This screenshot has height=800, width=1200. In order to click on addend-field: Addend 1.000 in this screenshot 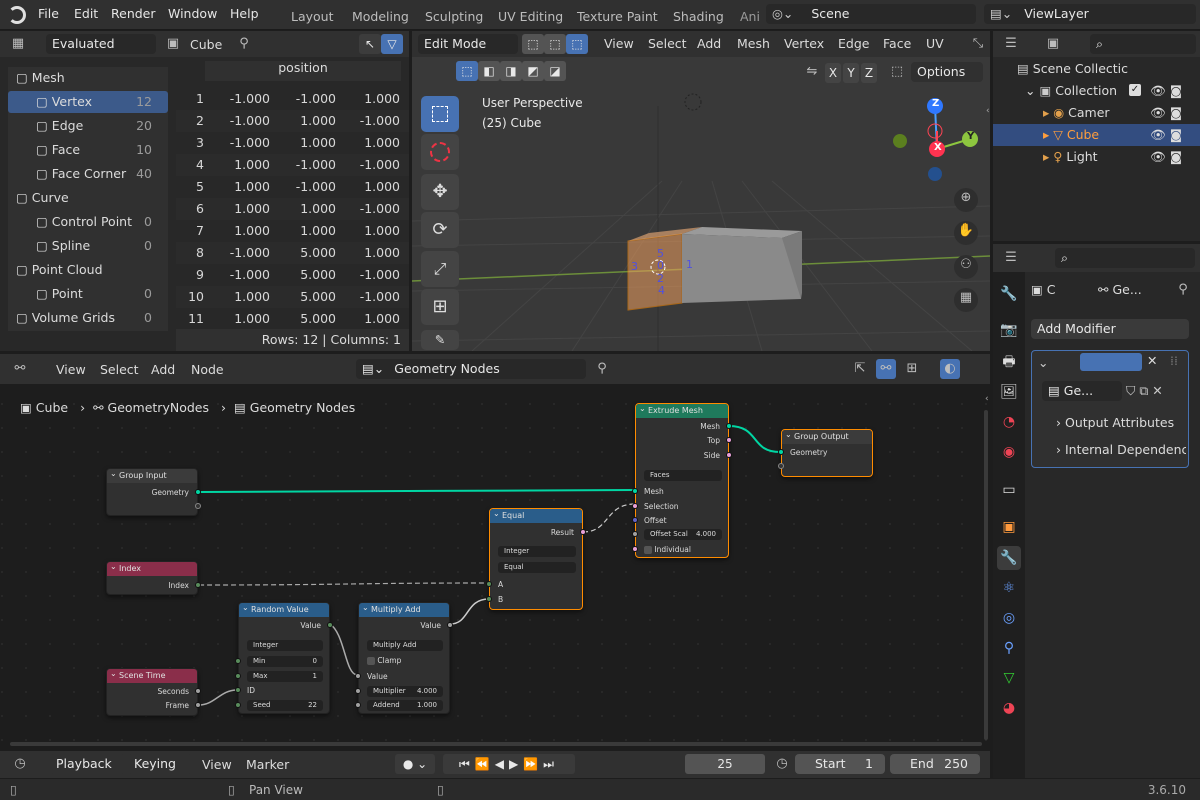, I will do `click(405, 705)`.